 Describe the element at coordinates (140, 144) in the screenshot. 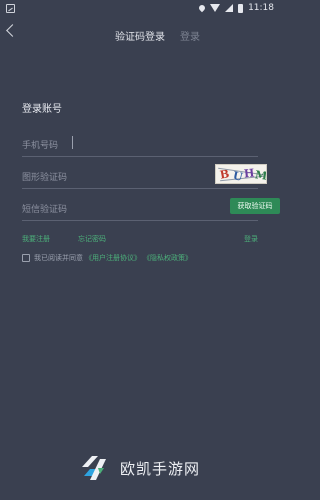

I see `phone-field: 手机号码` at that location.